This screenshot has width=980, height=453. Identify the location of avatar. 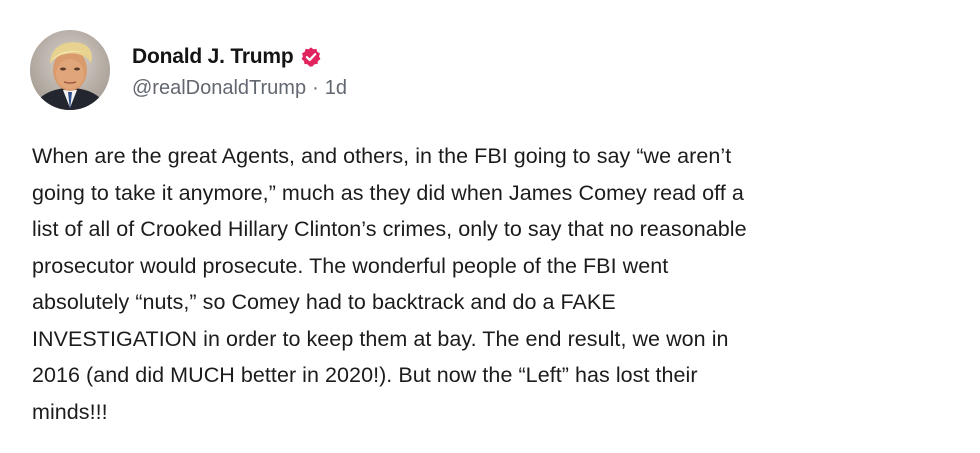
(70, 70).